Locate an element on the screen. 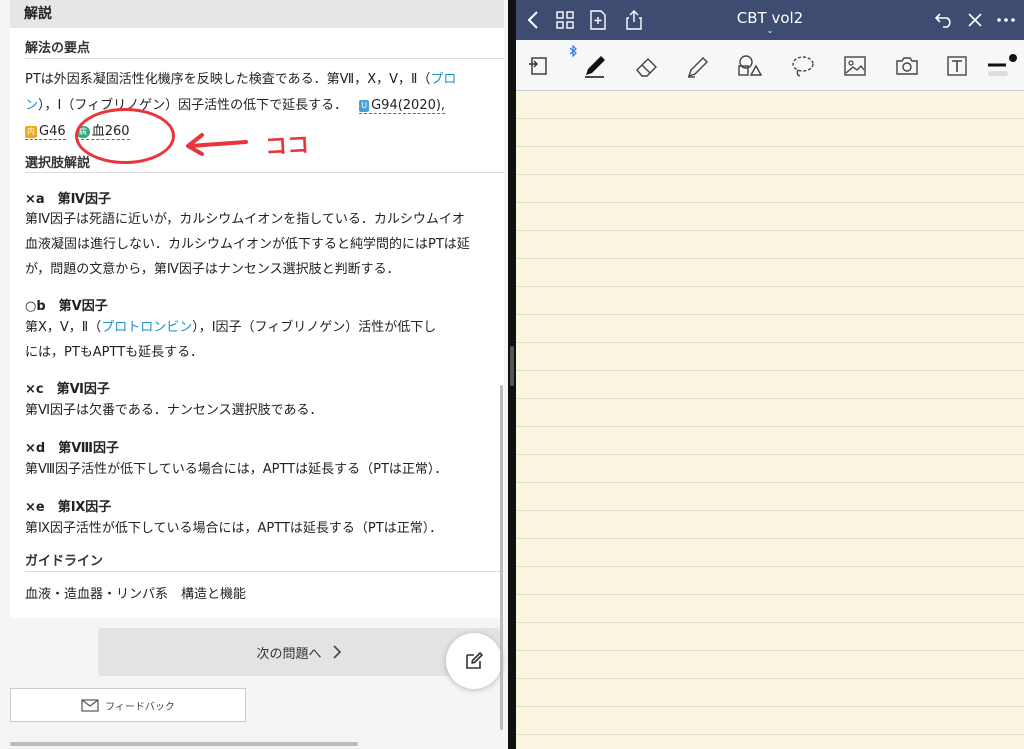 The height and width of the screenshot is (749, 1024). prothrombin-link-b: プロトロンビン is located at coordinates (146, 327).